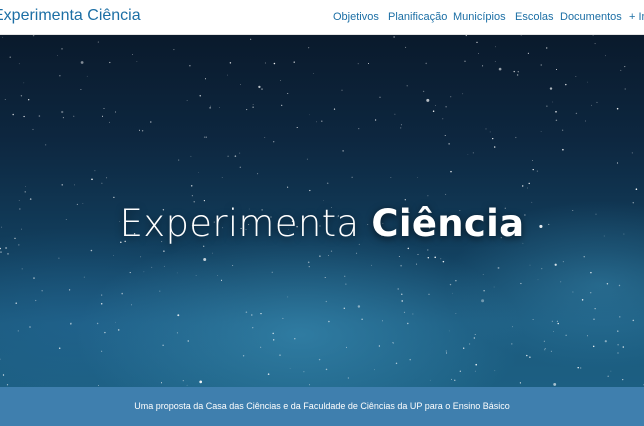  I want to click on nav-link-objetivos: Objetivos, so click(356, 17).